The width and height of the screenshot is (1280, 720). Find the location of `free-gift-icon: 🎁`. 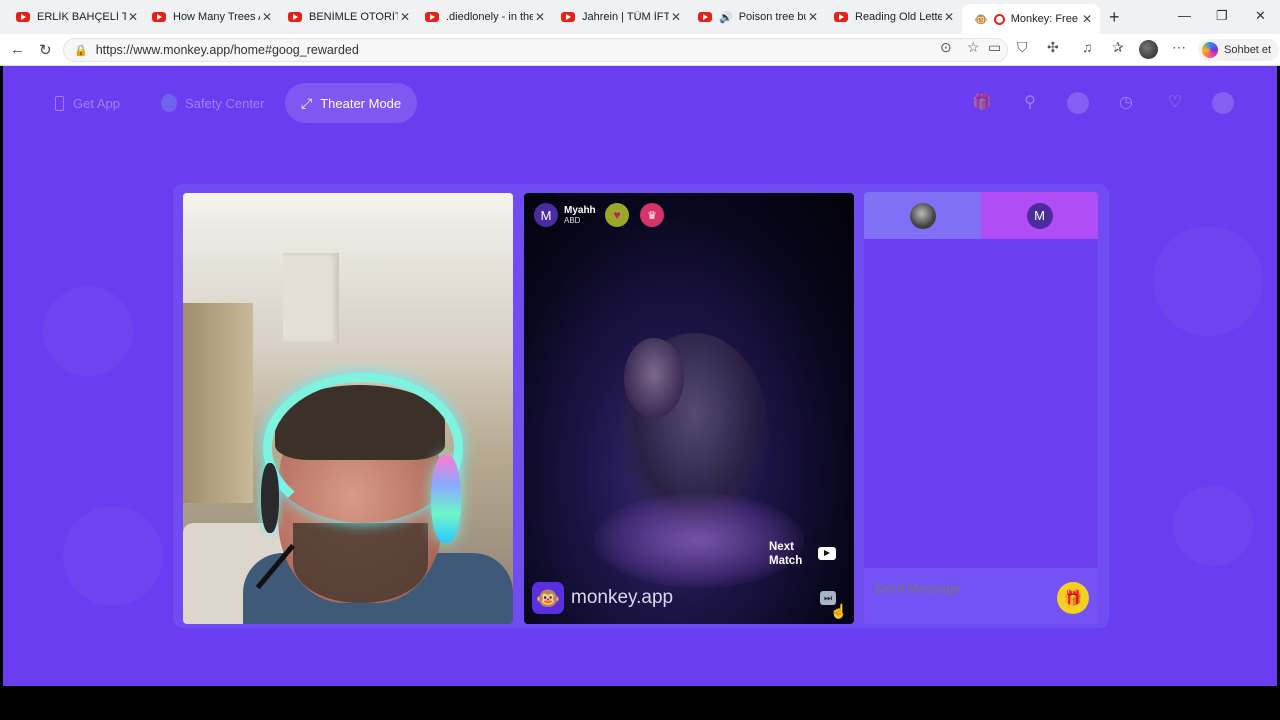

free-gift-icon: 🎁 is located at coordinates (982, 103).